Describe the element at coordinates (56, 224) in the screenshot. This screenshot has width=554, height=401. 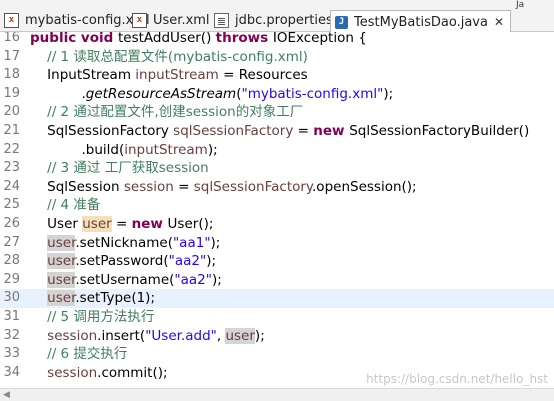
I see `code-token: User` at that location.